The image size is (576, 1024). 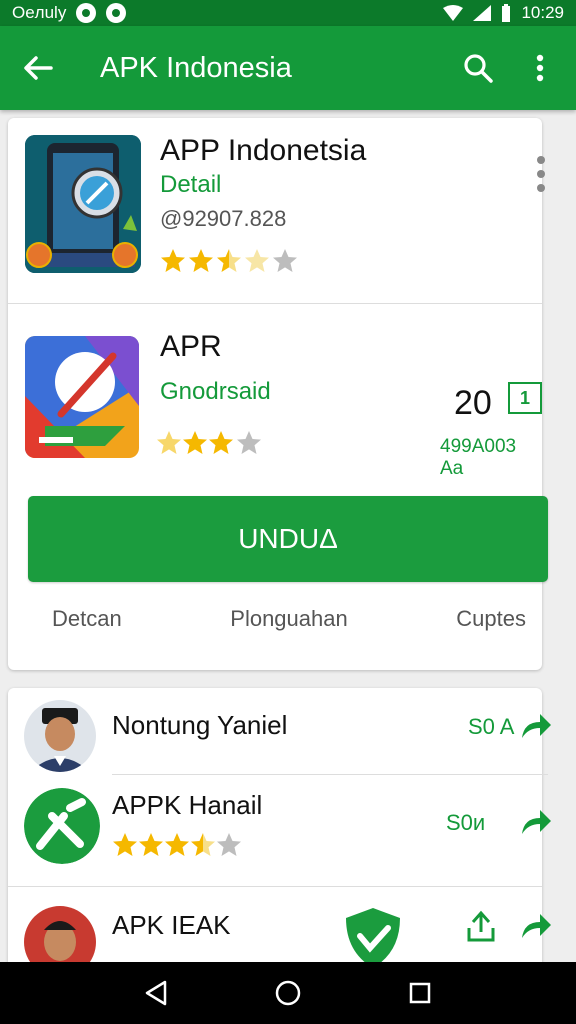 I want to click on avatar, so click(x=60, y=736).